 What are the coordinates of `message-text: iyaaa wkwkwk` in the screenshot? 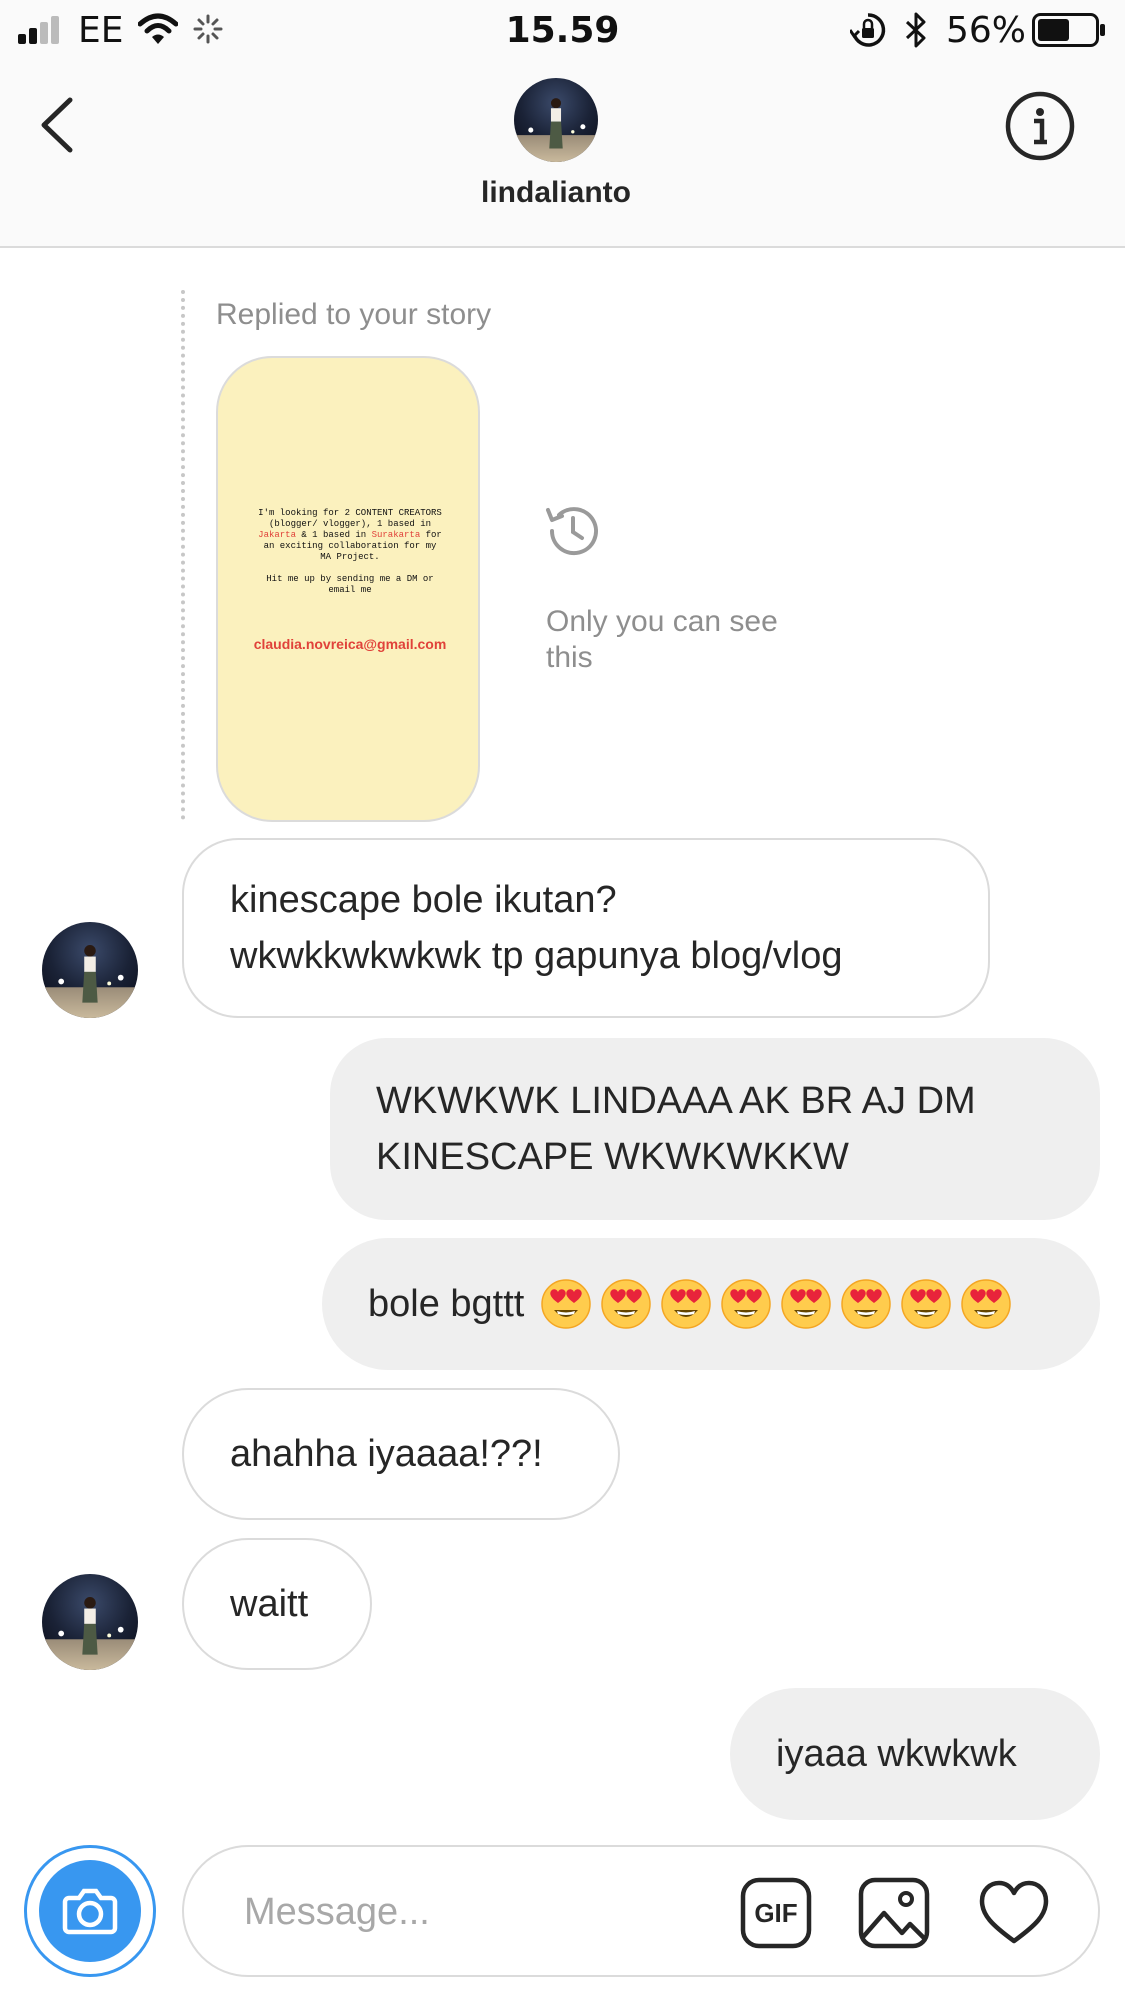 It's located at (896, 1754).